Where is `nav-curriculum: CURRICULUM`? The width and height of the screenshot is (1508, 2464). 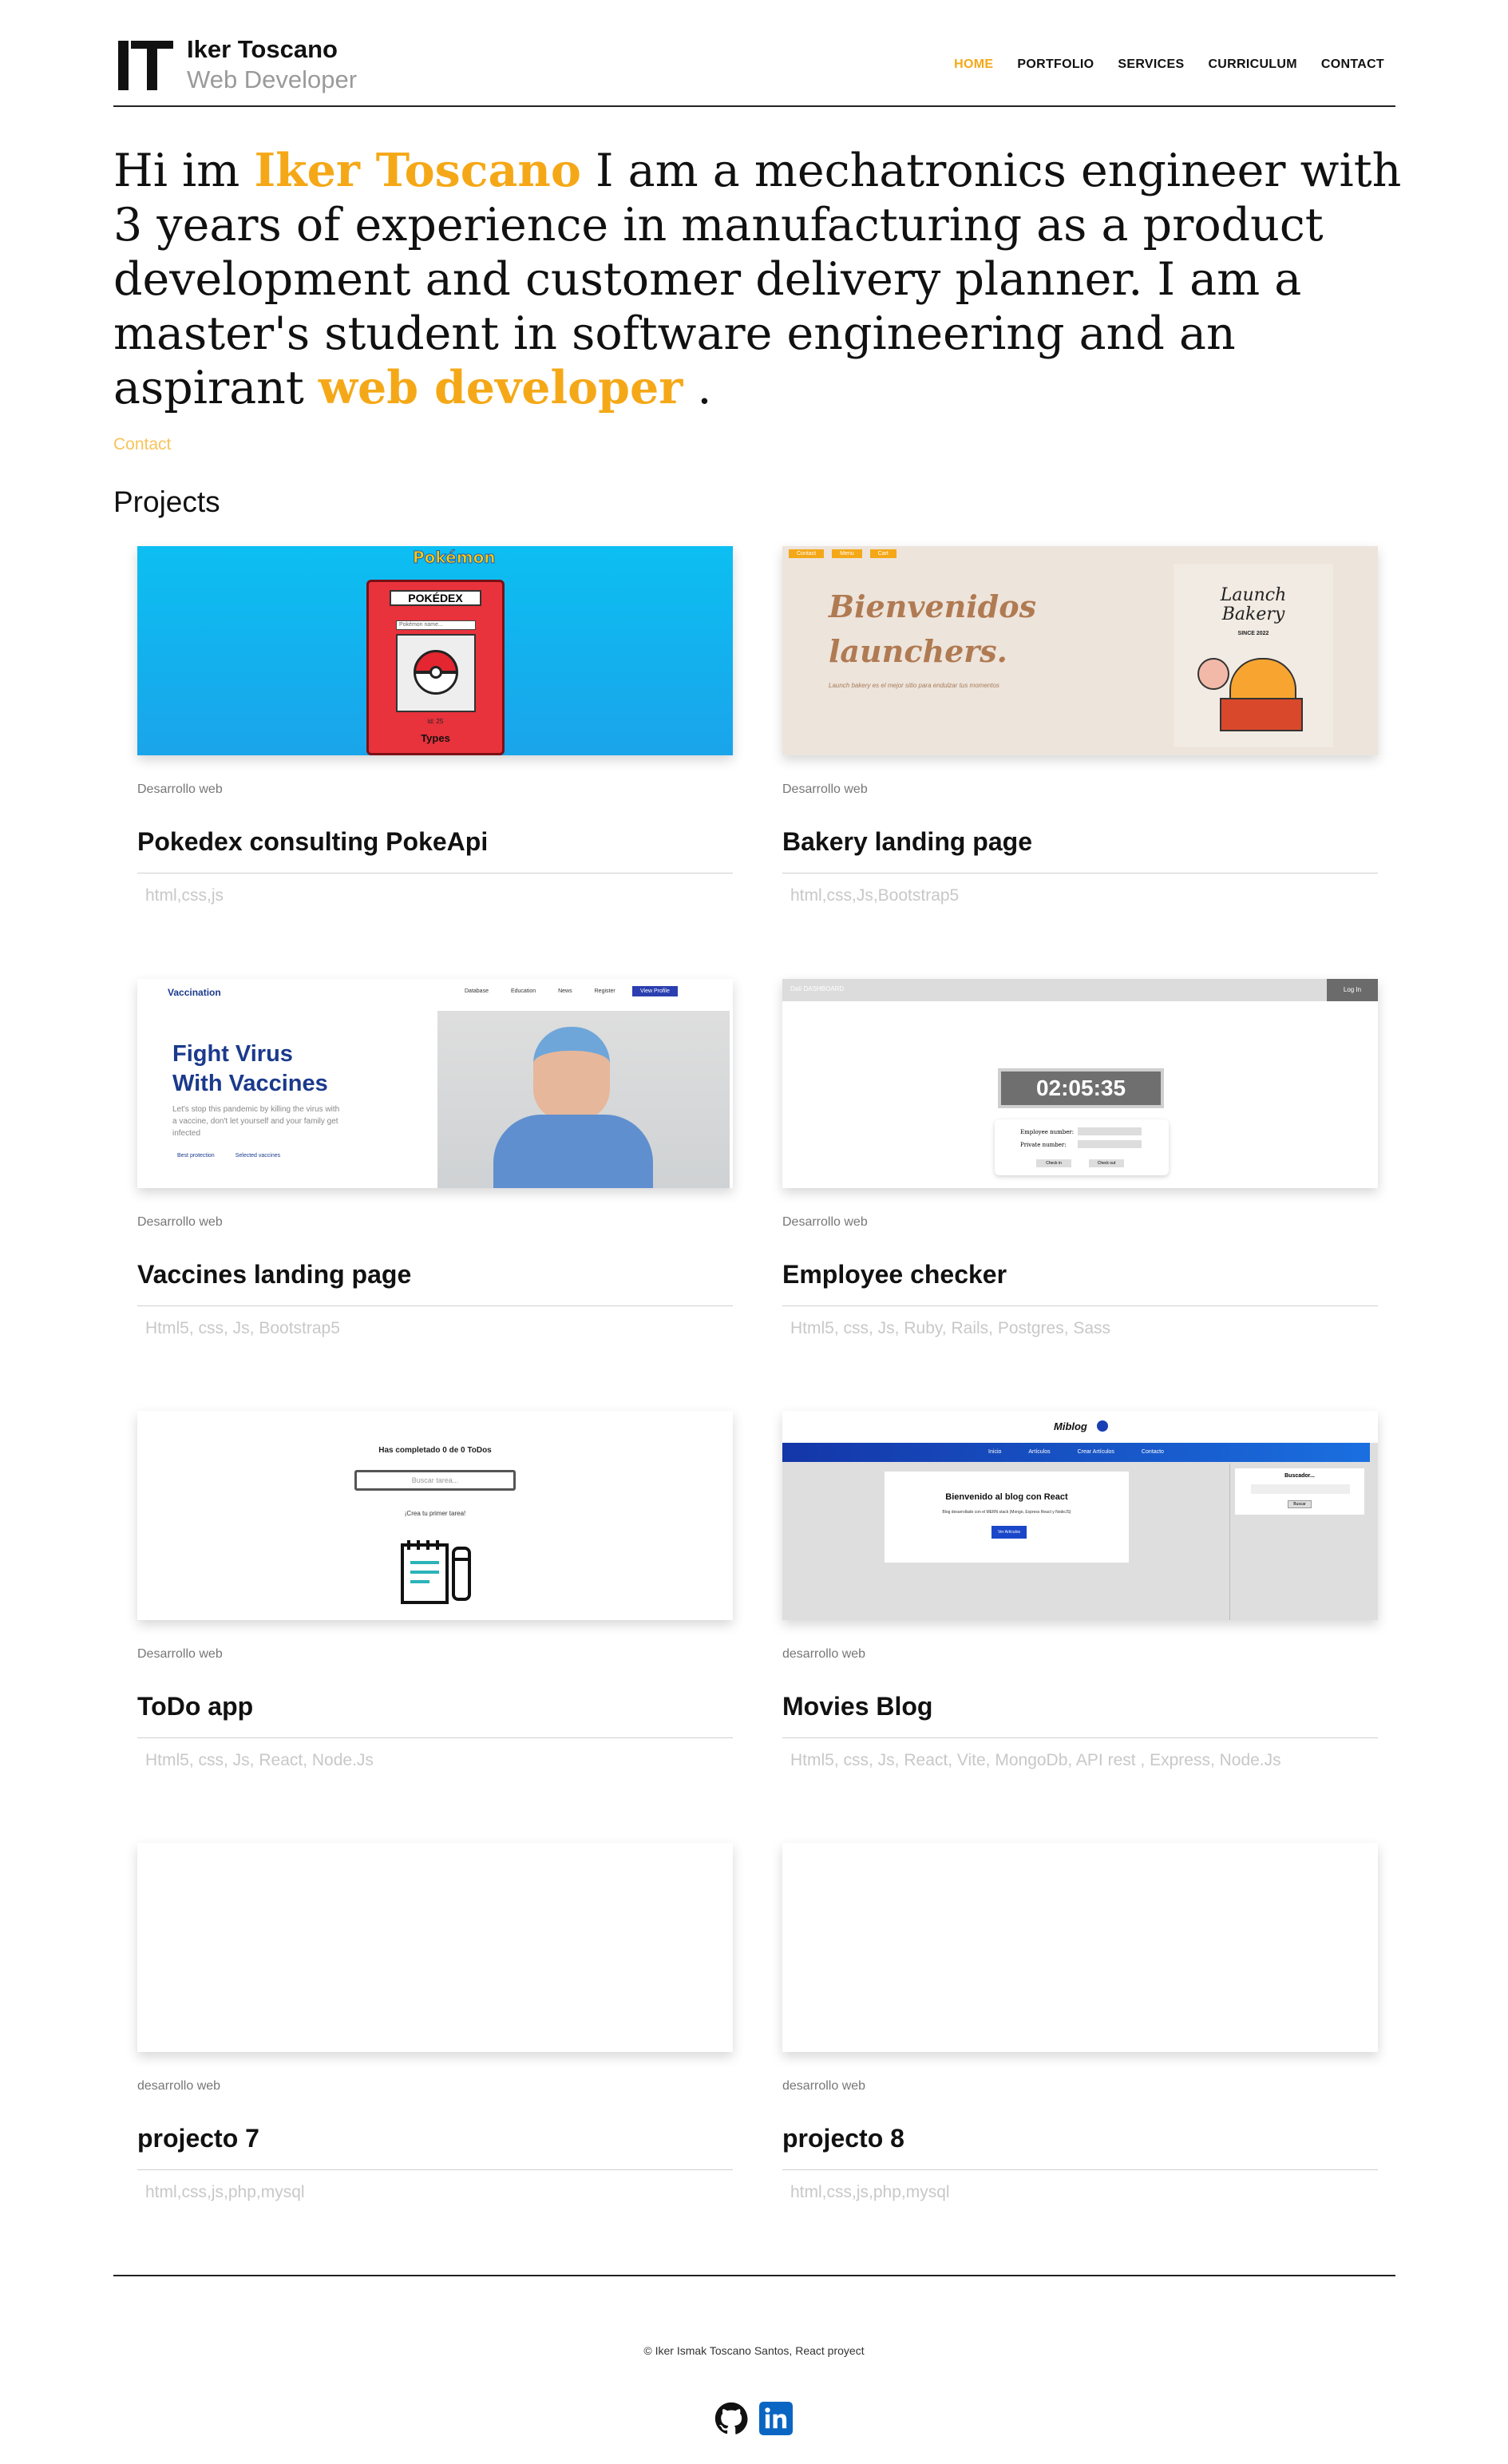 nav-curriculum: CURRICULUM is located at coordinates (1252, 64).